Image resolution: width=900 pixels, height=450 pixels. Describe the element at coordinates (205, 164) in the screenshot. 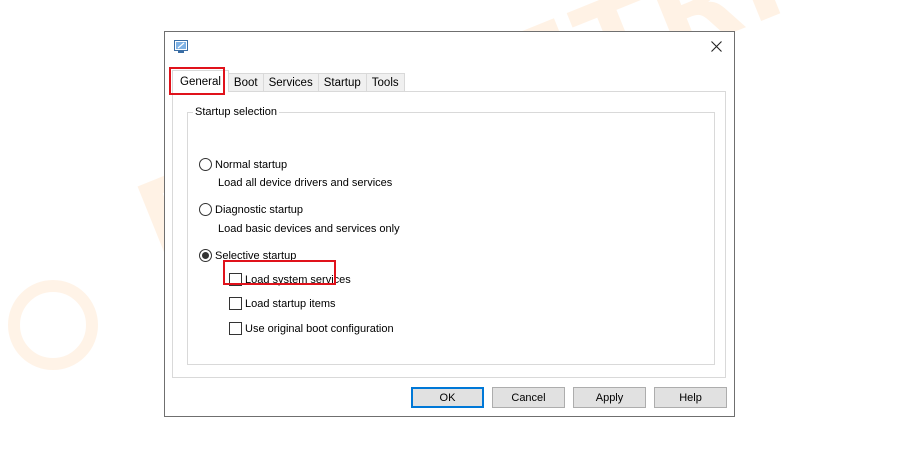

I see `radio-normal` at that location.